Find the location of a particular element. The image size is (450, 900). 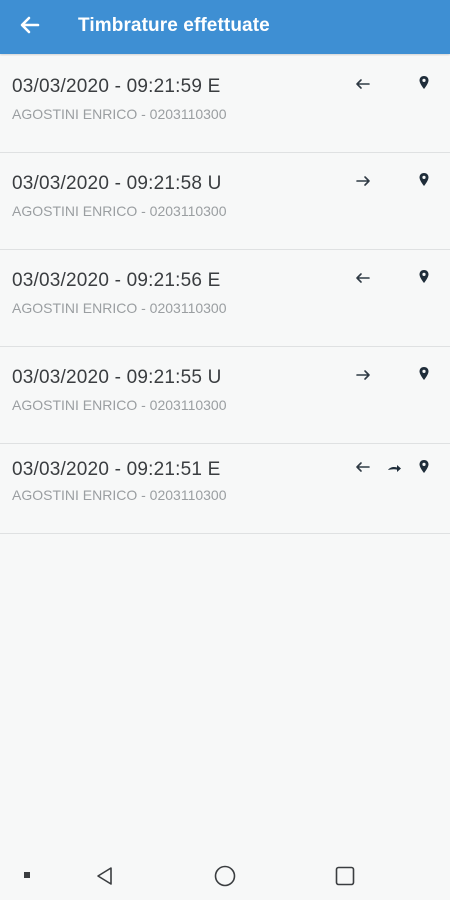

back-button is located at coordinates (30, 27).